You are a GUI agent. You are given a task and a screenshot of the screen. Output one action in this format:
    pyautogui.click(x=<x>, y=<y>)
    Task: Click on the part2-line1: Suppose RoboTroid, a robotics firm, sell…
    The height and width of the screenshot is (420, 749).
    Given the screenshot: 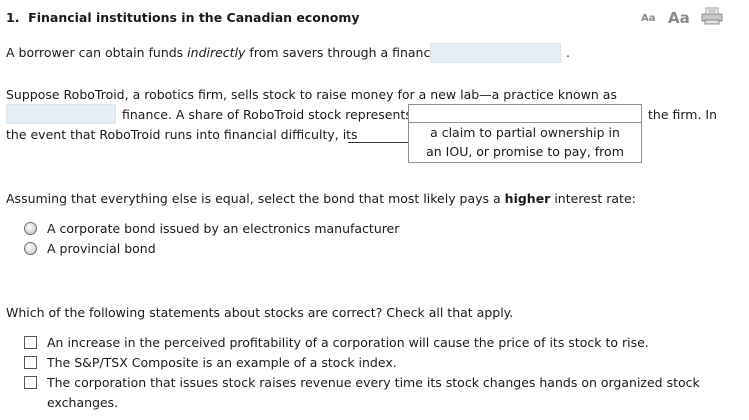 What is the action you would take?
    pyautogui.click(x=311, y=94)
    